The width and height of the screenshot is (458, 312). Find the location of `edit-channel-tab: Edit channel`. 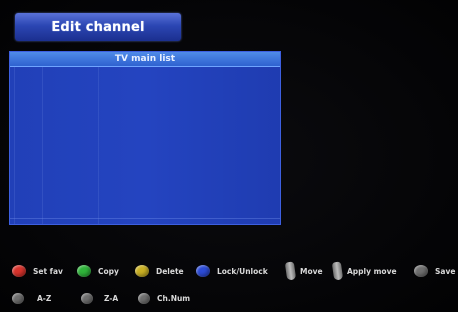

edit-channel-tab: Edit channel is located at coordinates (98, 27).